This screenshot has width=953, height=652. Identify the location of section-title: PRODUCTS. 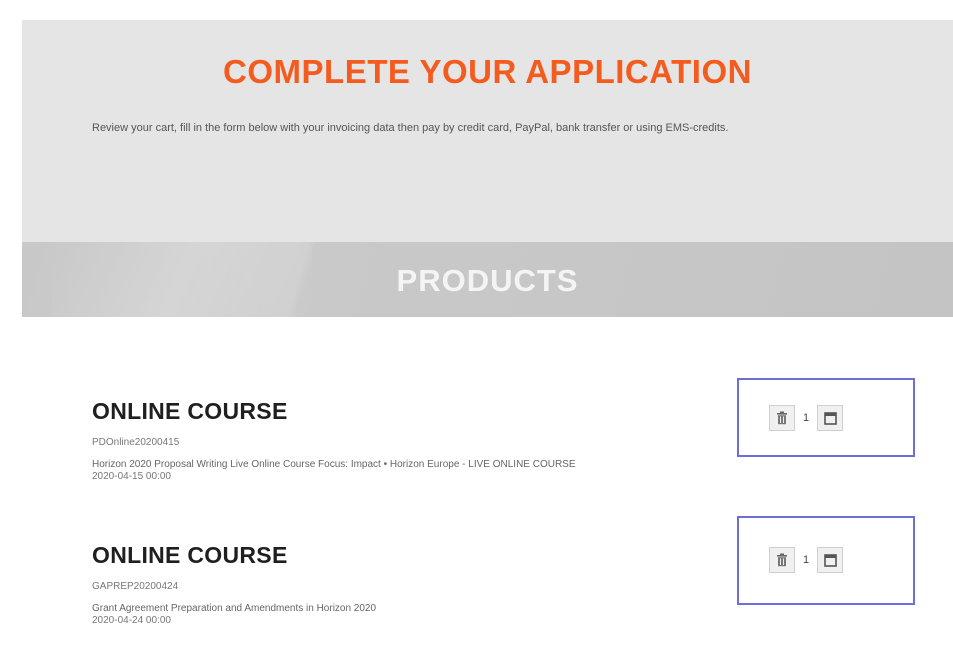
(487, 280).